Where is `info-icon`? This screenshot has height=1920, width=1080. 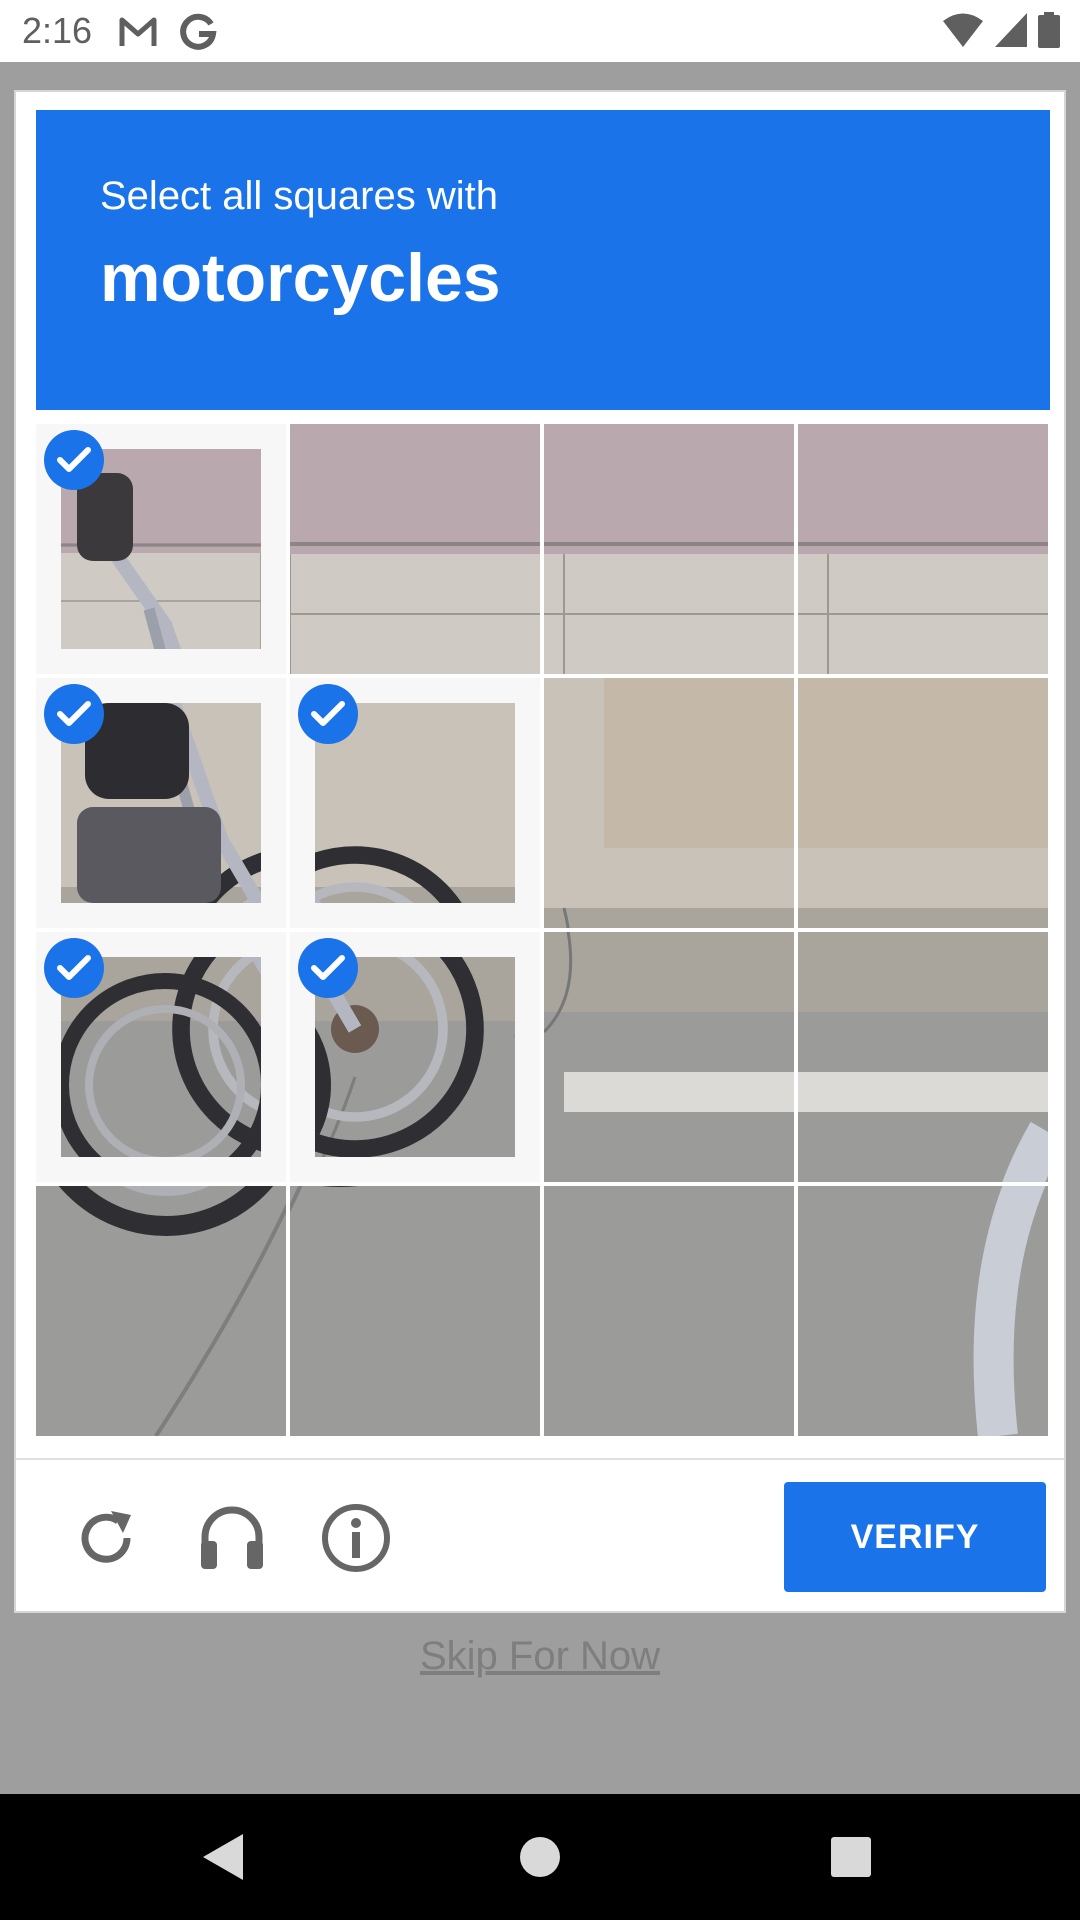
info-icon is located at coordinates (356, 1538).